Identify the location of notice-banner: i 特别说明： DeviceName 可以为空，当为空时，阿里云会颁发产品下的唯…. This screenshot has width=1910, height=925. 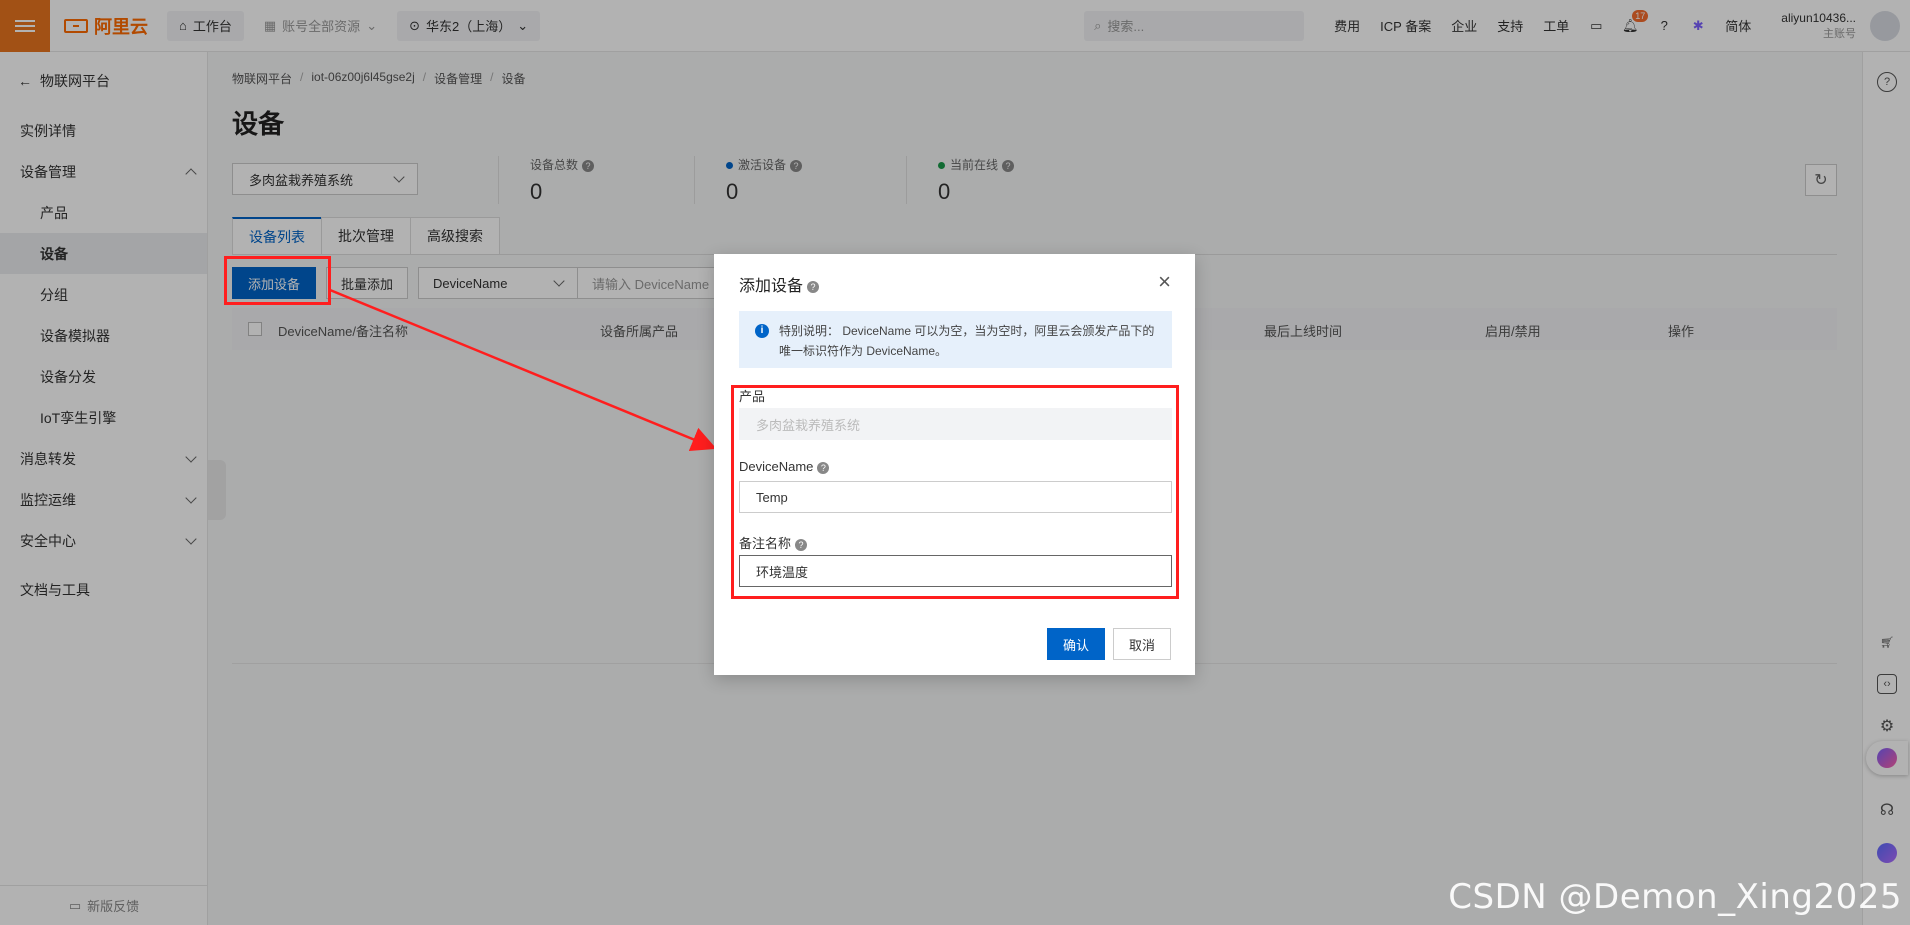
(955, 339).